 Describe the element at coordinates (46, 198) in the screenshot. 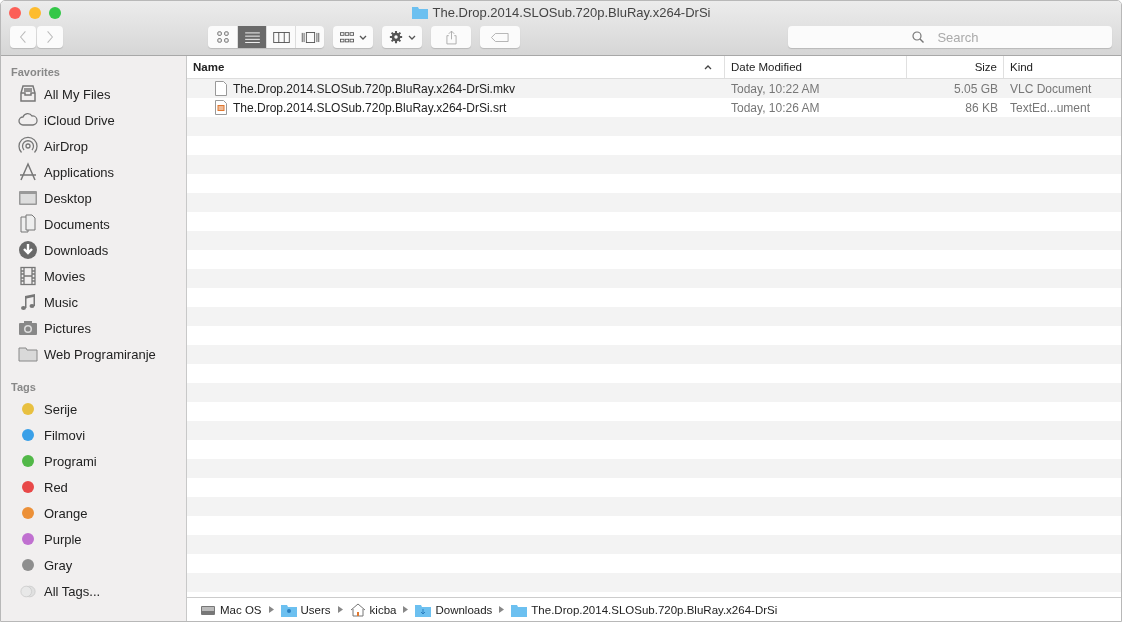

I see `sidebar-item: Desktop` at that location.